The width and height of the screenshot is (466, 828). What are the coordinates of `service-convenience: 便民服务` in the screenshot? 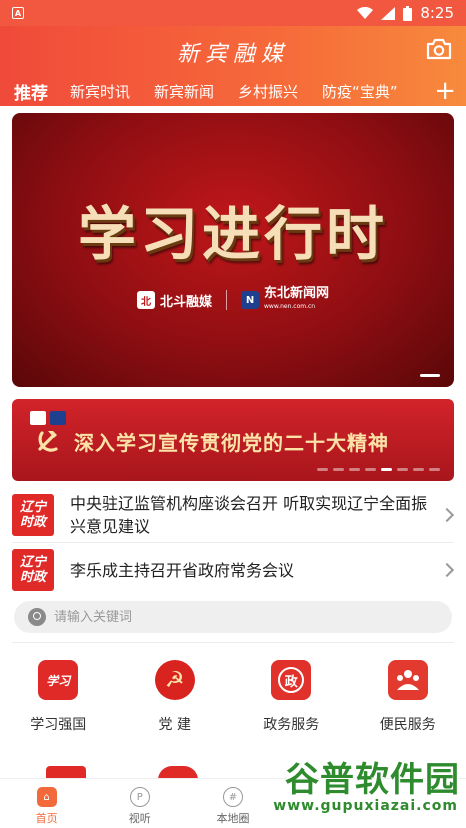 It's located at (408, 697).